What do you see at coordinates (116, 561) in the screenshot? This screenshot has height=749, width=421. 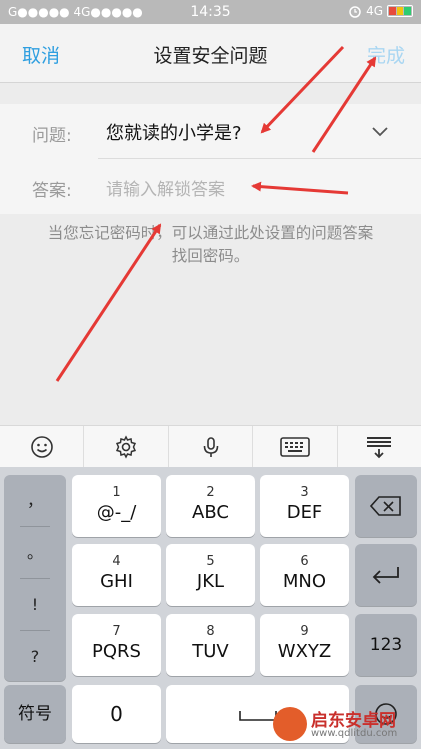 I see `key-number: 4` at bounding box center [116, 561].